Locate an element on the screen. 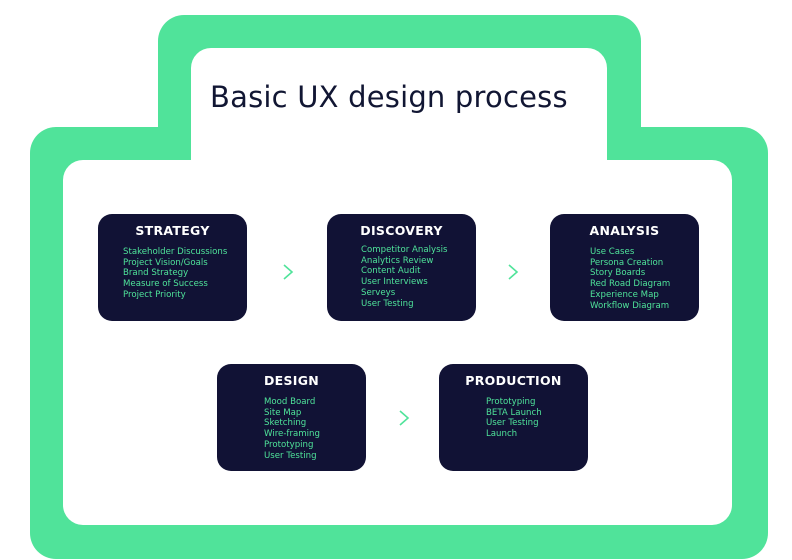 The width and height of the screenshot is (792, 560). list-item: Sketching is located at coordinates (285, 423).